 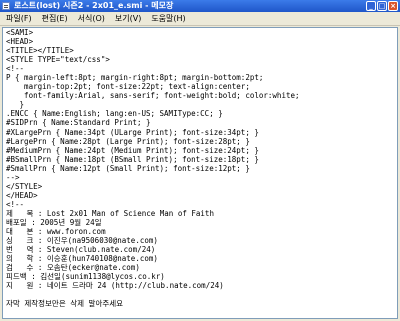 I want to click on text-line: 자막 제작정보만은 삭제 말아주세요, so click(x=65, y=304).